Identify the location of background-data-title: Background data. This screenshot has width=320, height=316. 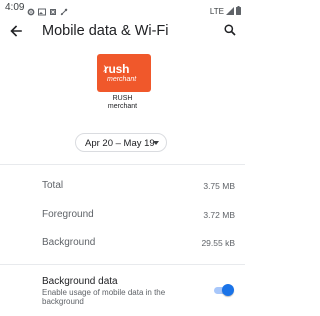
(80, 281).